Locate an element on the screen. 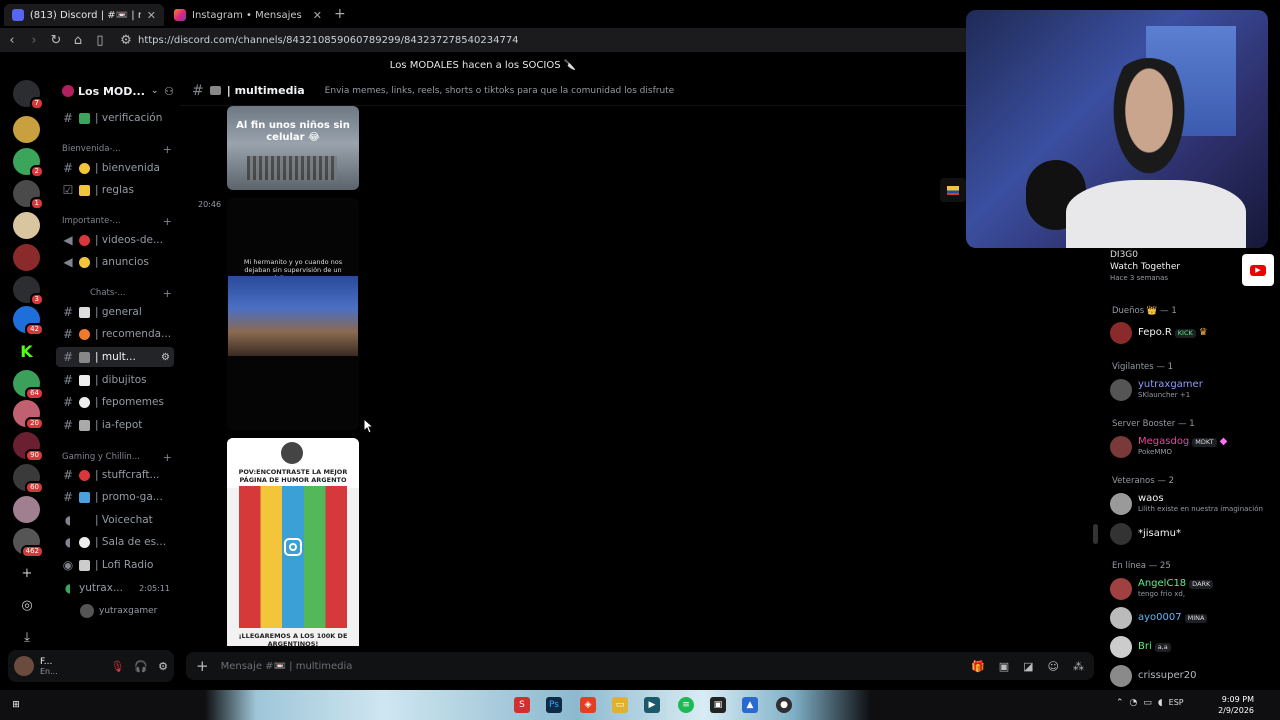  download-icon: ⤓ is located at coordinates (27, 637).